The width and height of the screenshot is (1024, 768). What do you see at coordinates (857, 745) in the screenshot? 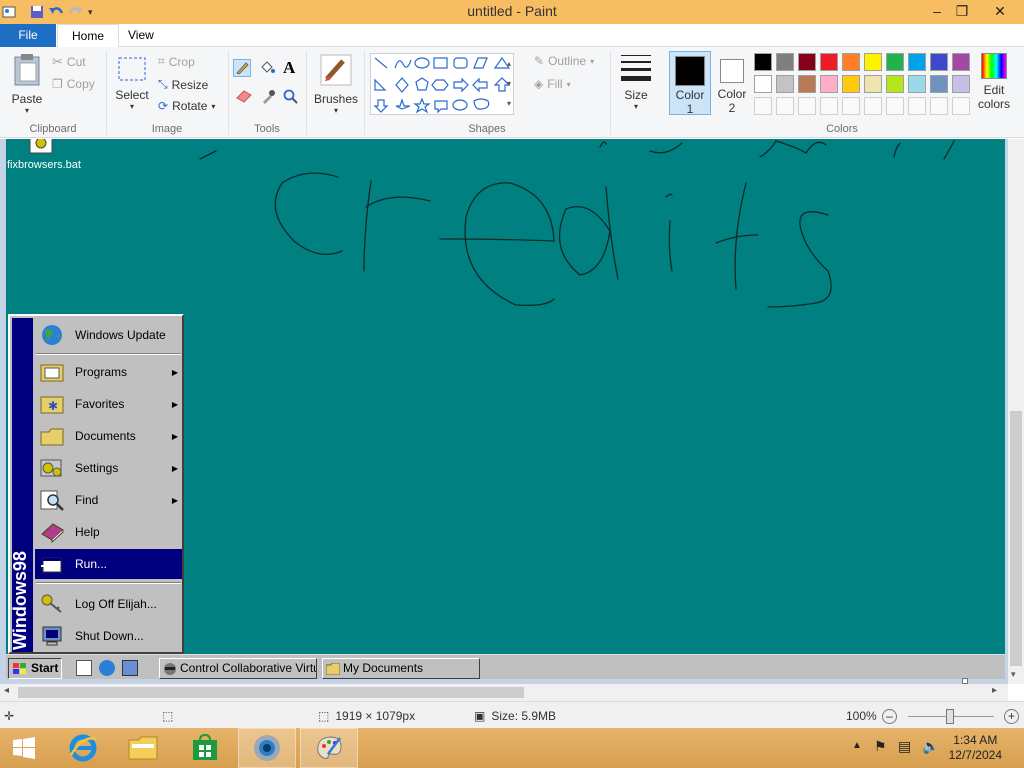
I see `show-hidden-icons-button: ▲` at bounding box center [857, 745].